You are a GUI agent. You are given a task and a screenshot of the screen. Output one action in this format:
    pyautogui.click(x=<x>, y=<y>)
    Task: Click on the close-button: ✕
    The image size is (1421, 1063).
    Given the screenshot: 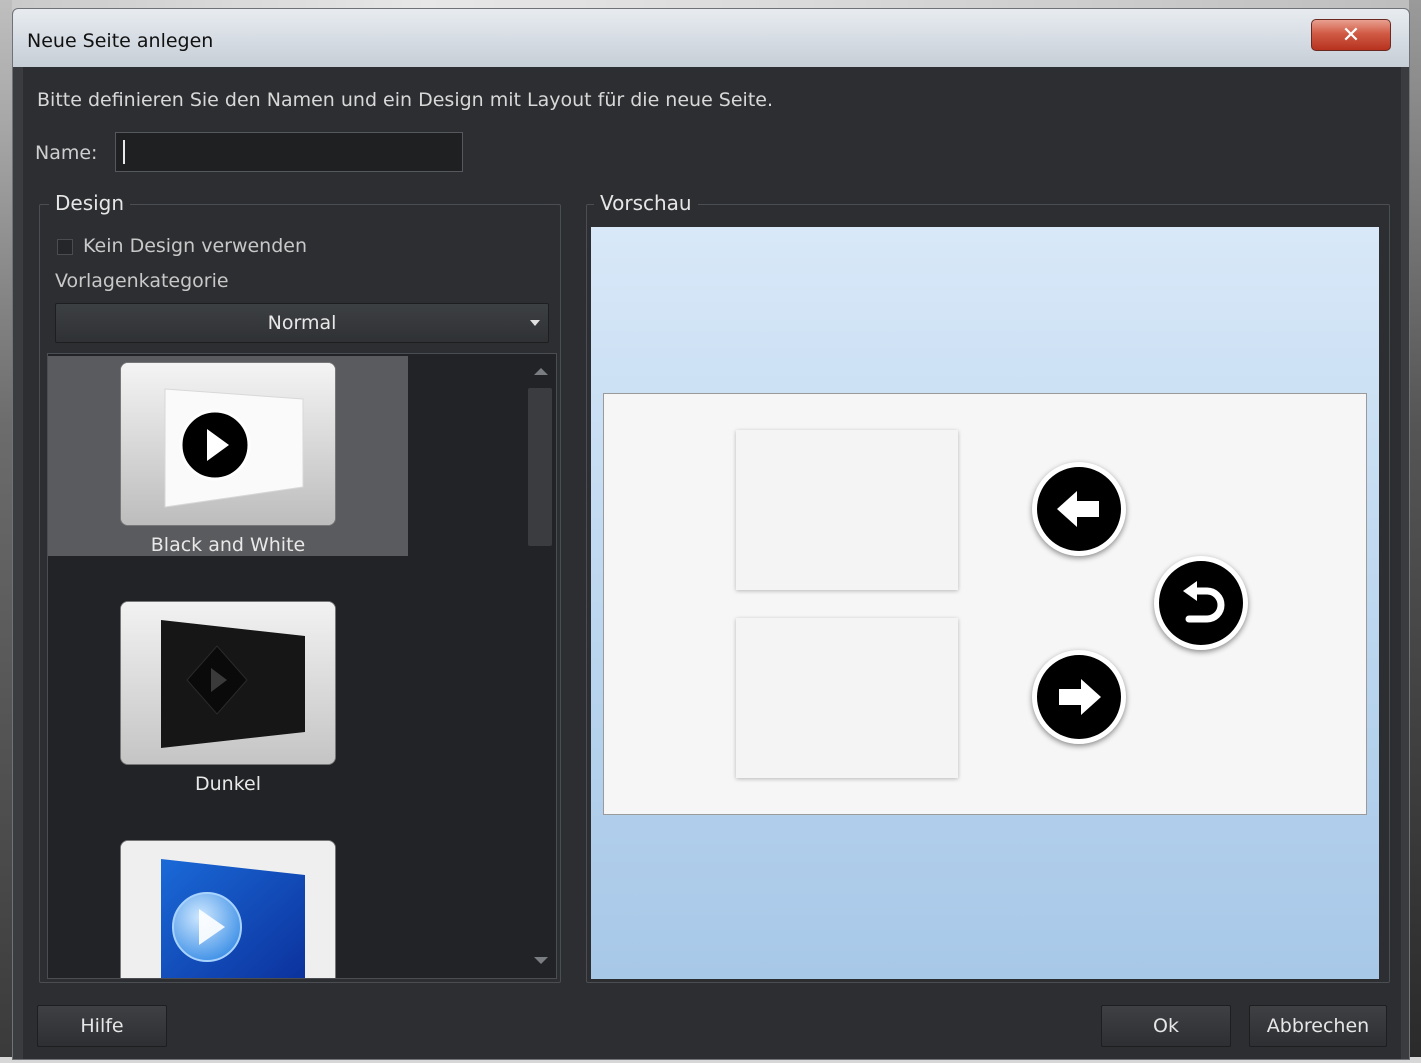 What is the action you would take?
    pyautogui.click(x=1351, y=35)
    